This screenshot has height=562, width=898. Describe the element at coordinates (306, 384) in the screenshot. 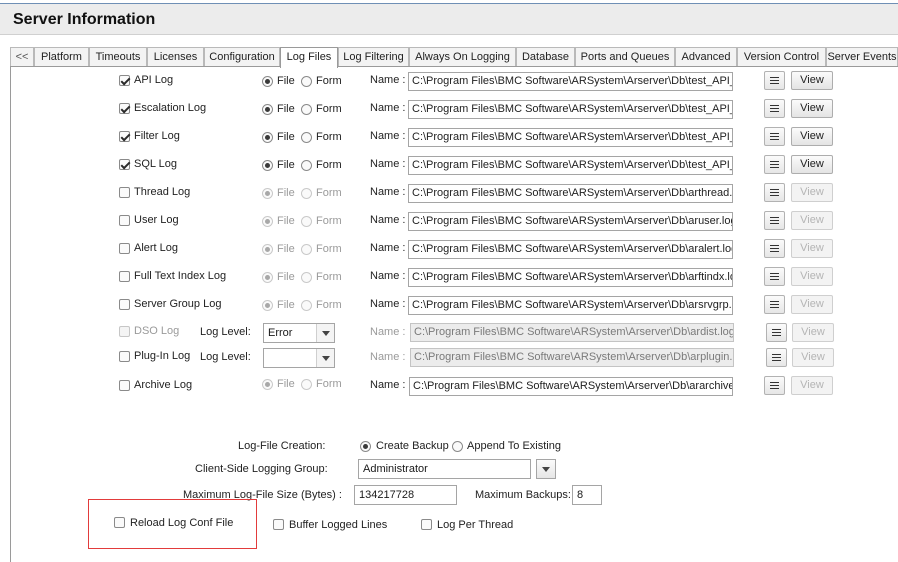

I see `archive-log-form-radio` at that location.